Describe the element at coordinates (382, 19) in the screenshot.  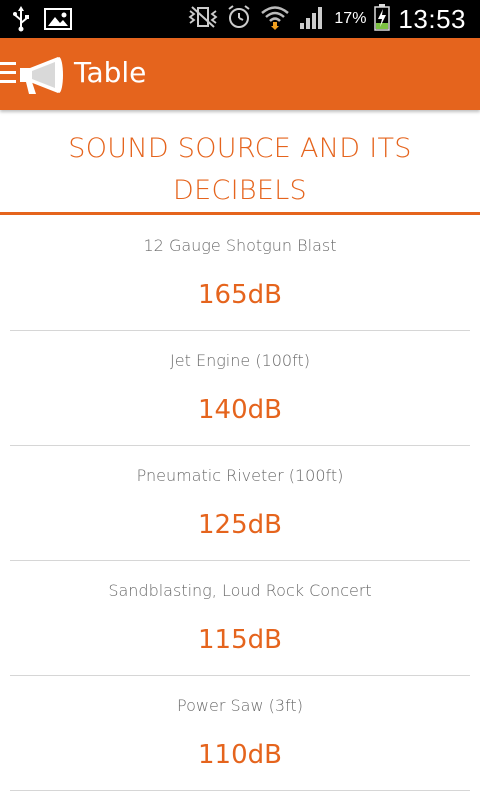
I see `battery-charging-icon` at that location.